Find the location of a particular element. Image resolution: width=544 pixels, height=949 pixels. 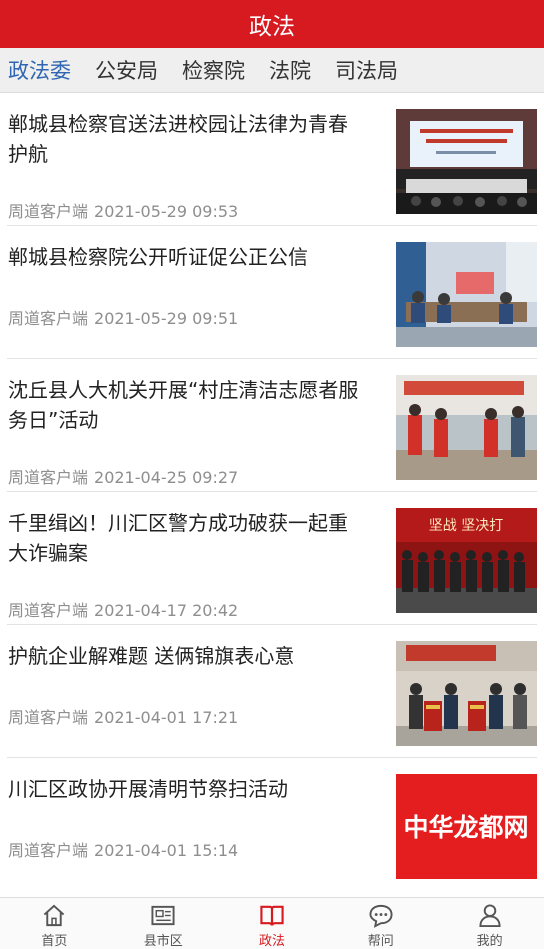

article-item: 郸城县检察院公开听证促公正公信 周道客户端 2021-05-29 09:51 is located at coordinates (272, 292).